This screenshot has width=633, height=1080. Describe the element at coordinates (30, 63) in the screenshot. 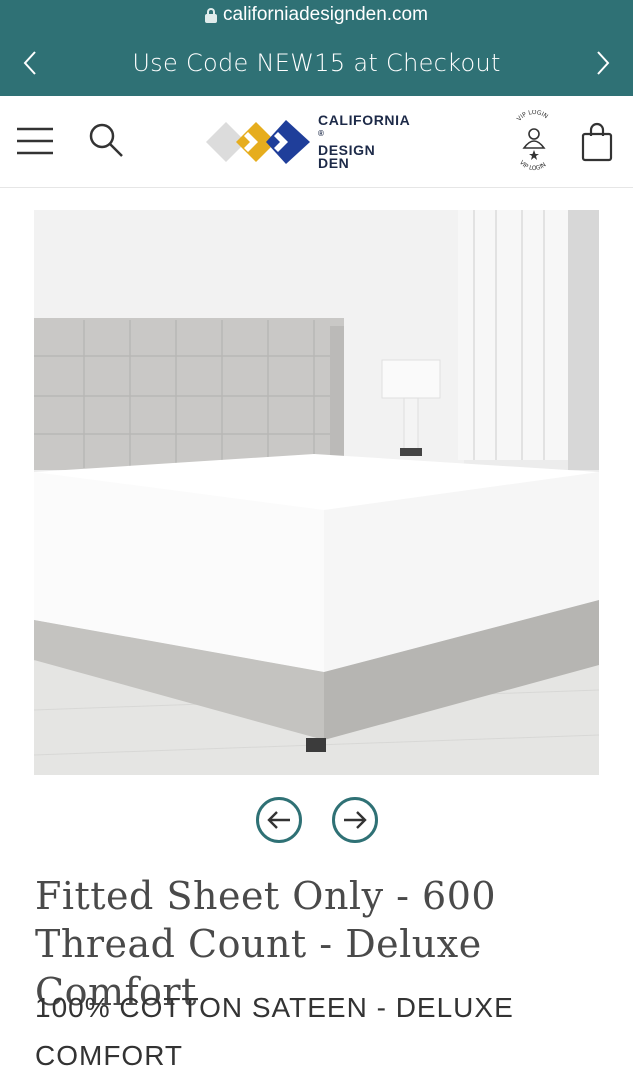

I see `chevron-left-icon` at that location.